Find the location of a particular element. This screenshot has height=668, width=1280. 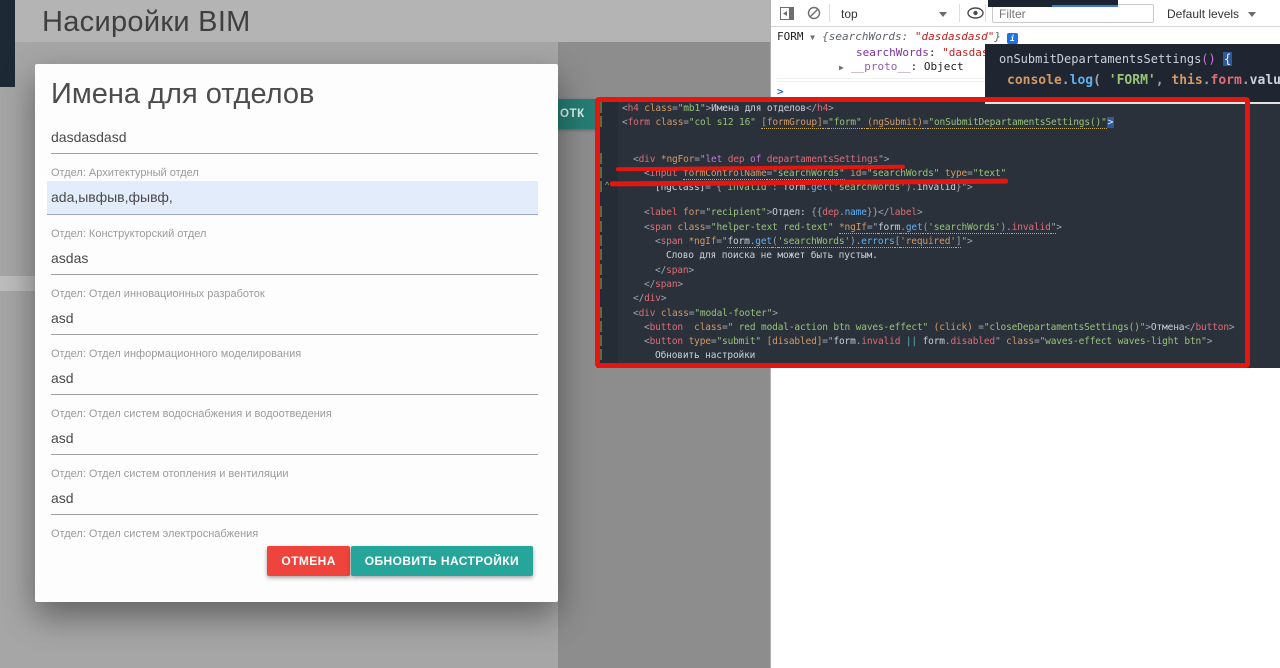

modal-title: Имена для отделов is located at coordinates (183, 94).